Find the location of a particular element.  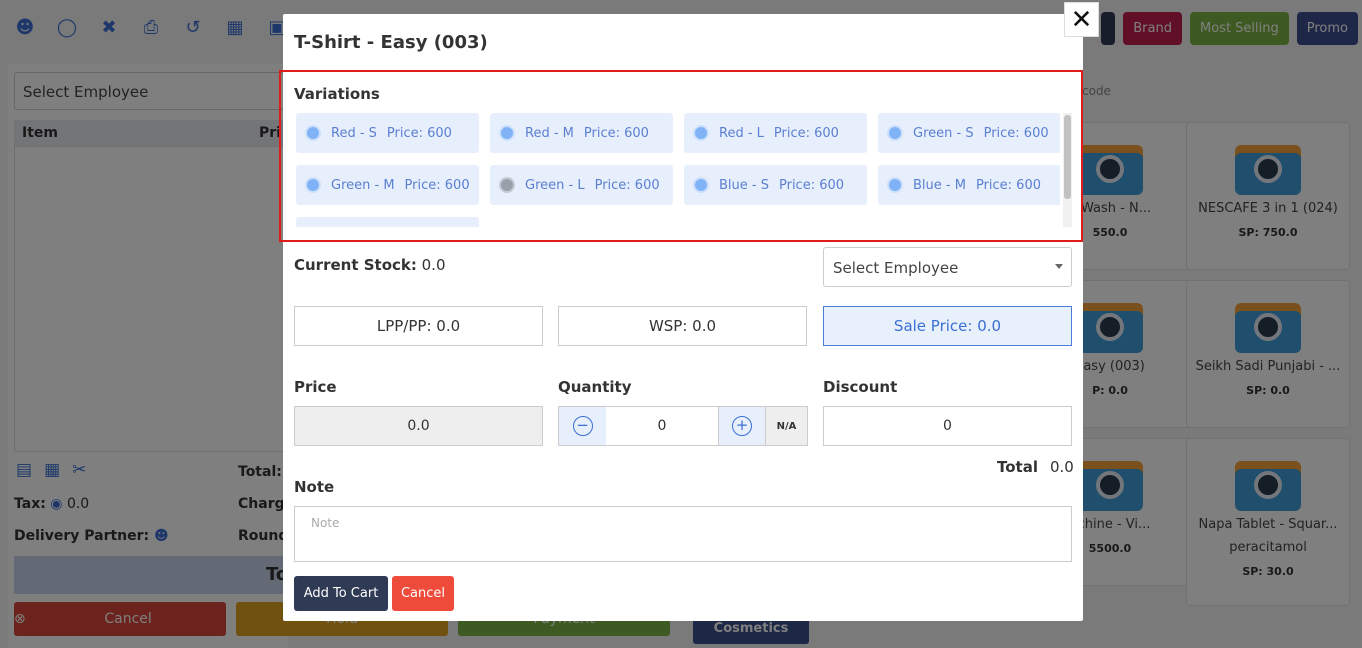

variation-option: Blue - S Price: 600 is located at coordinates (775, 185).